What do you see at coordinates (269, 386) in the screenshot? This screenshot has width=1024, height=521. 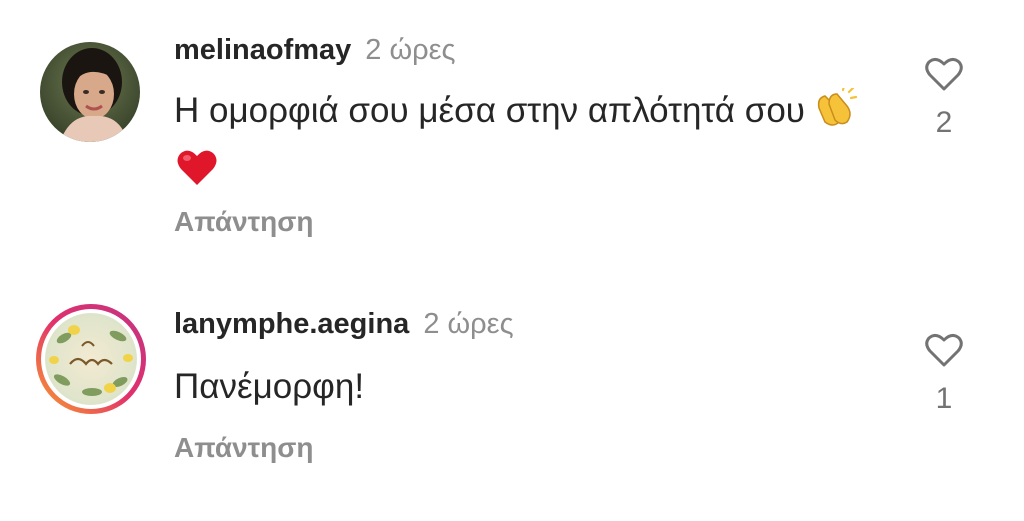 I see `comment-text: Πανέμορφη!` at bounding box center [269, 386].